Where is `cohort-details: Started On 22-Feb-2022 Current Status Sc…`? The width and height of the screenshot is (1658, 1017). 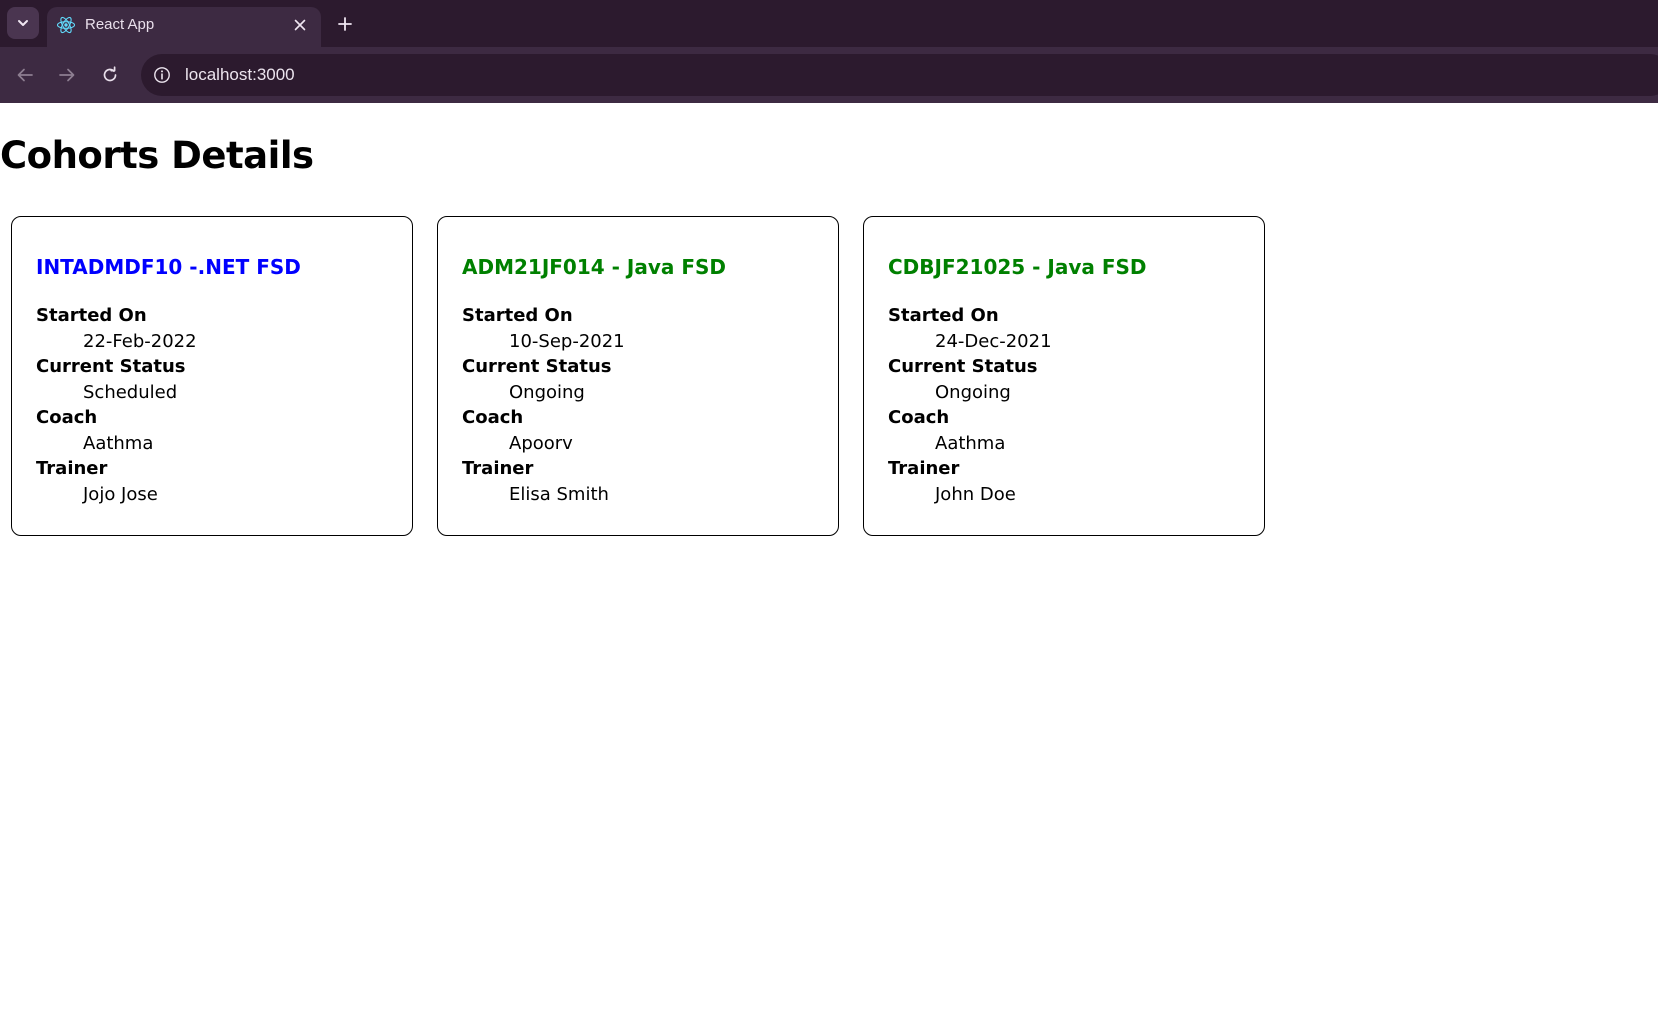 cohort-details: Started On 22-Feb-2022 Current Status Sc… is located at coordinates (116, 405).